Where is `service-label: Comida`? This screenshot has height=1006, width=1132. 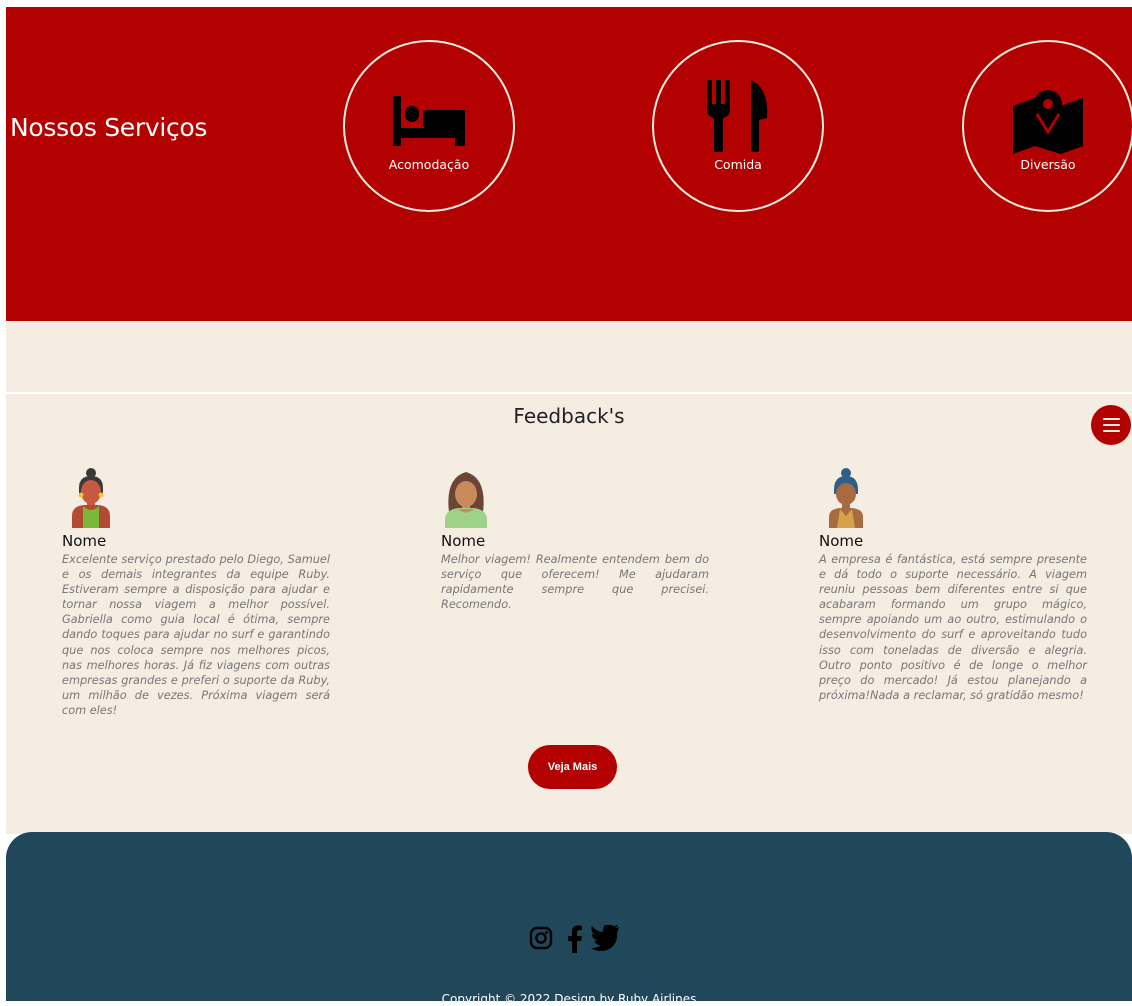
service-label: Comida is located at coordinates (738, 164).